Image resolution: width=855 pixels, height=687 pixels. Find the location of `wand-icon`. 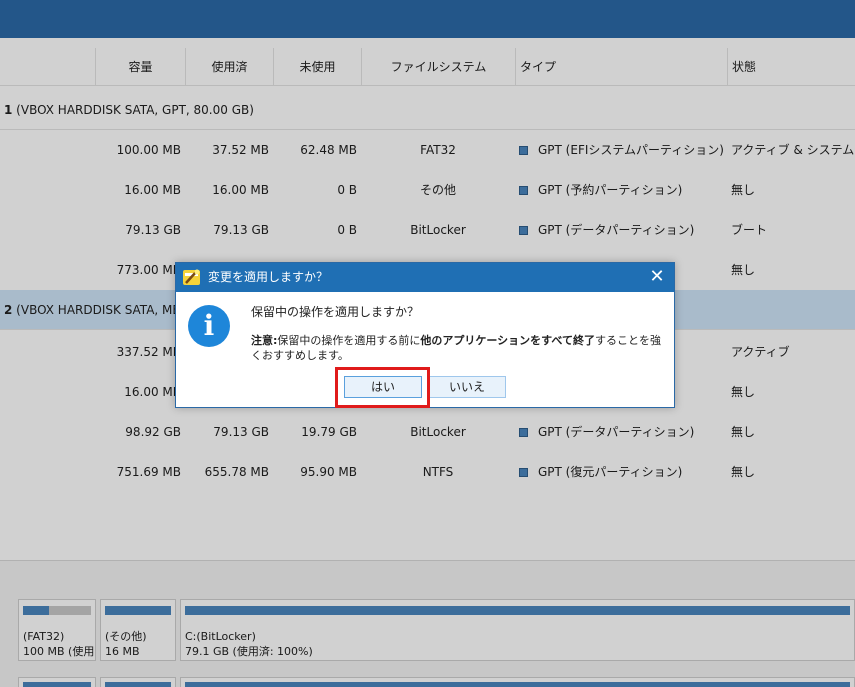

wand-icon is located at coordinates (191, 277).